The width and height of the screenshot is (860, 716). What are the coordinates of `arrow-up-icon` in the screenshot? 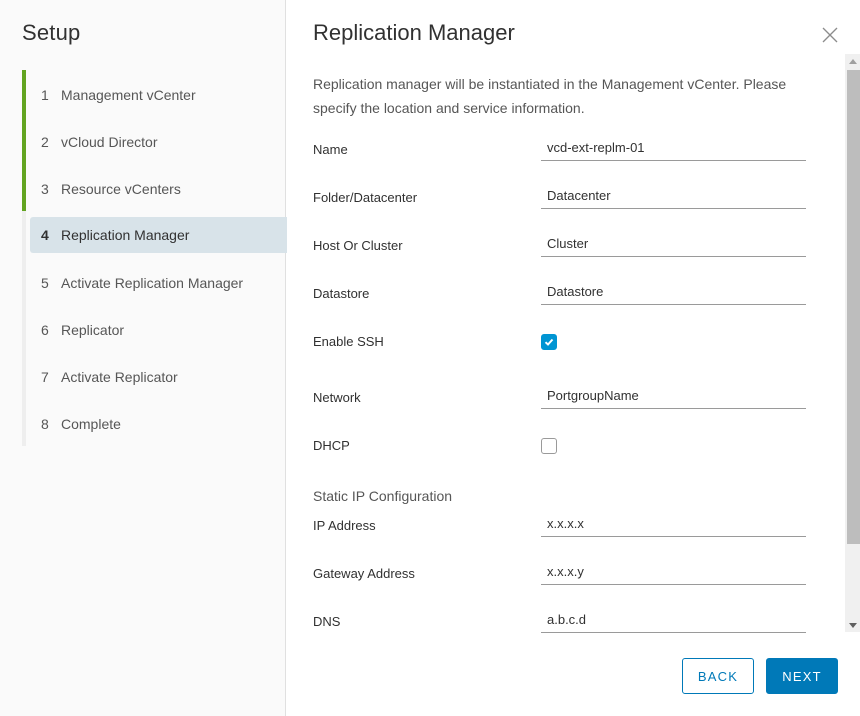 It's located at (852, 61).